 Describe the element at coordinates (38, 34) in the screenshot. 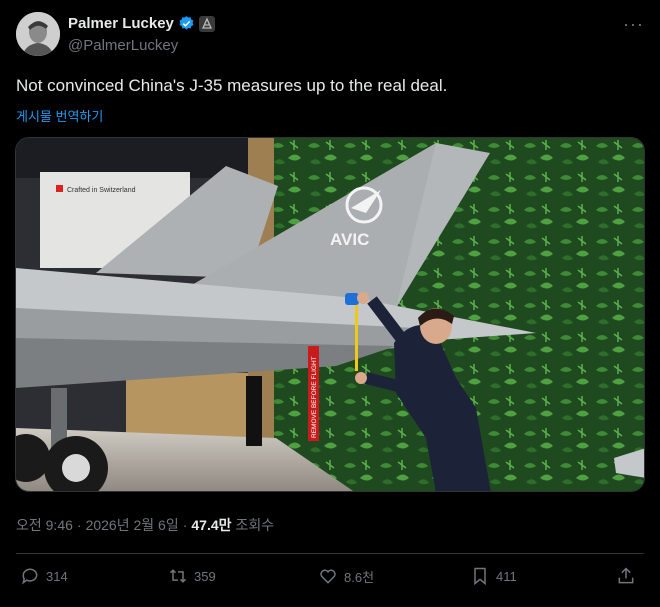

I see `avatar` at that location.